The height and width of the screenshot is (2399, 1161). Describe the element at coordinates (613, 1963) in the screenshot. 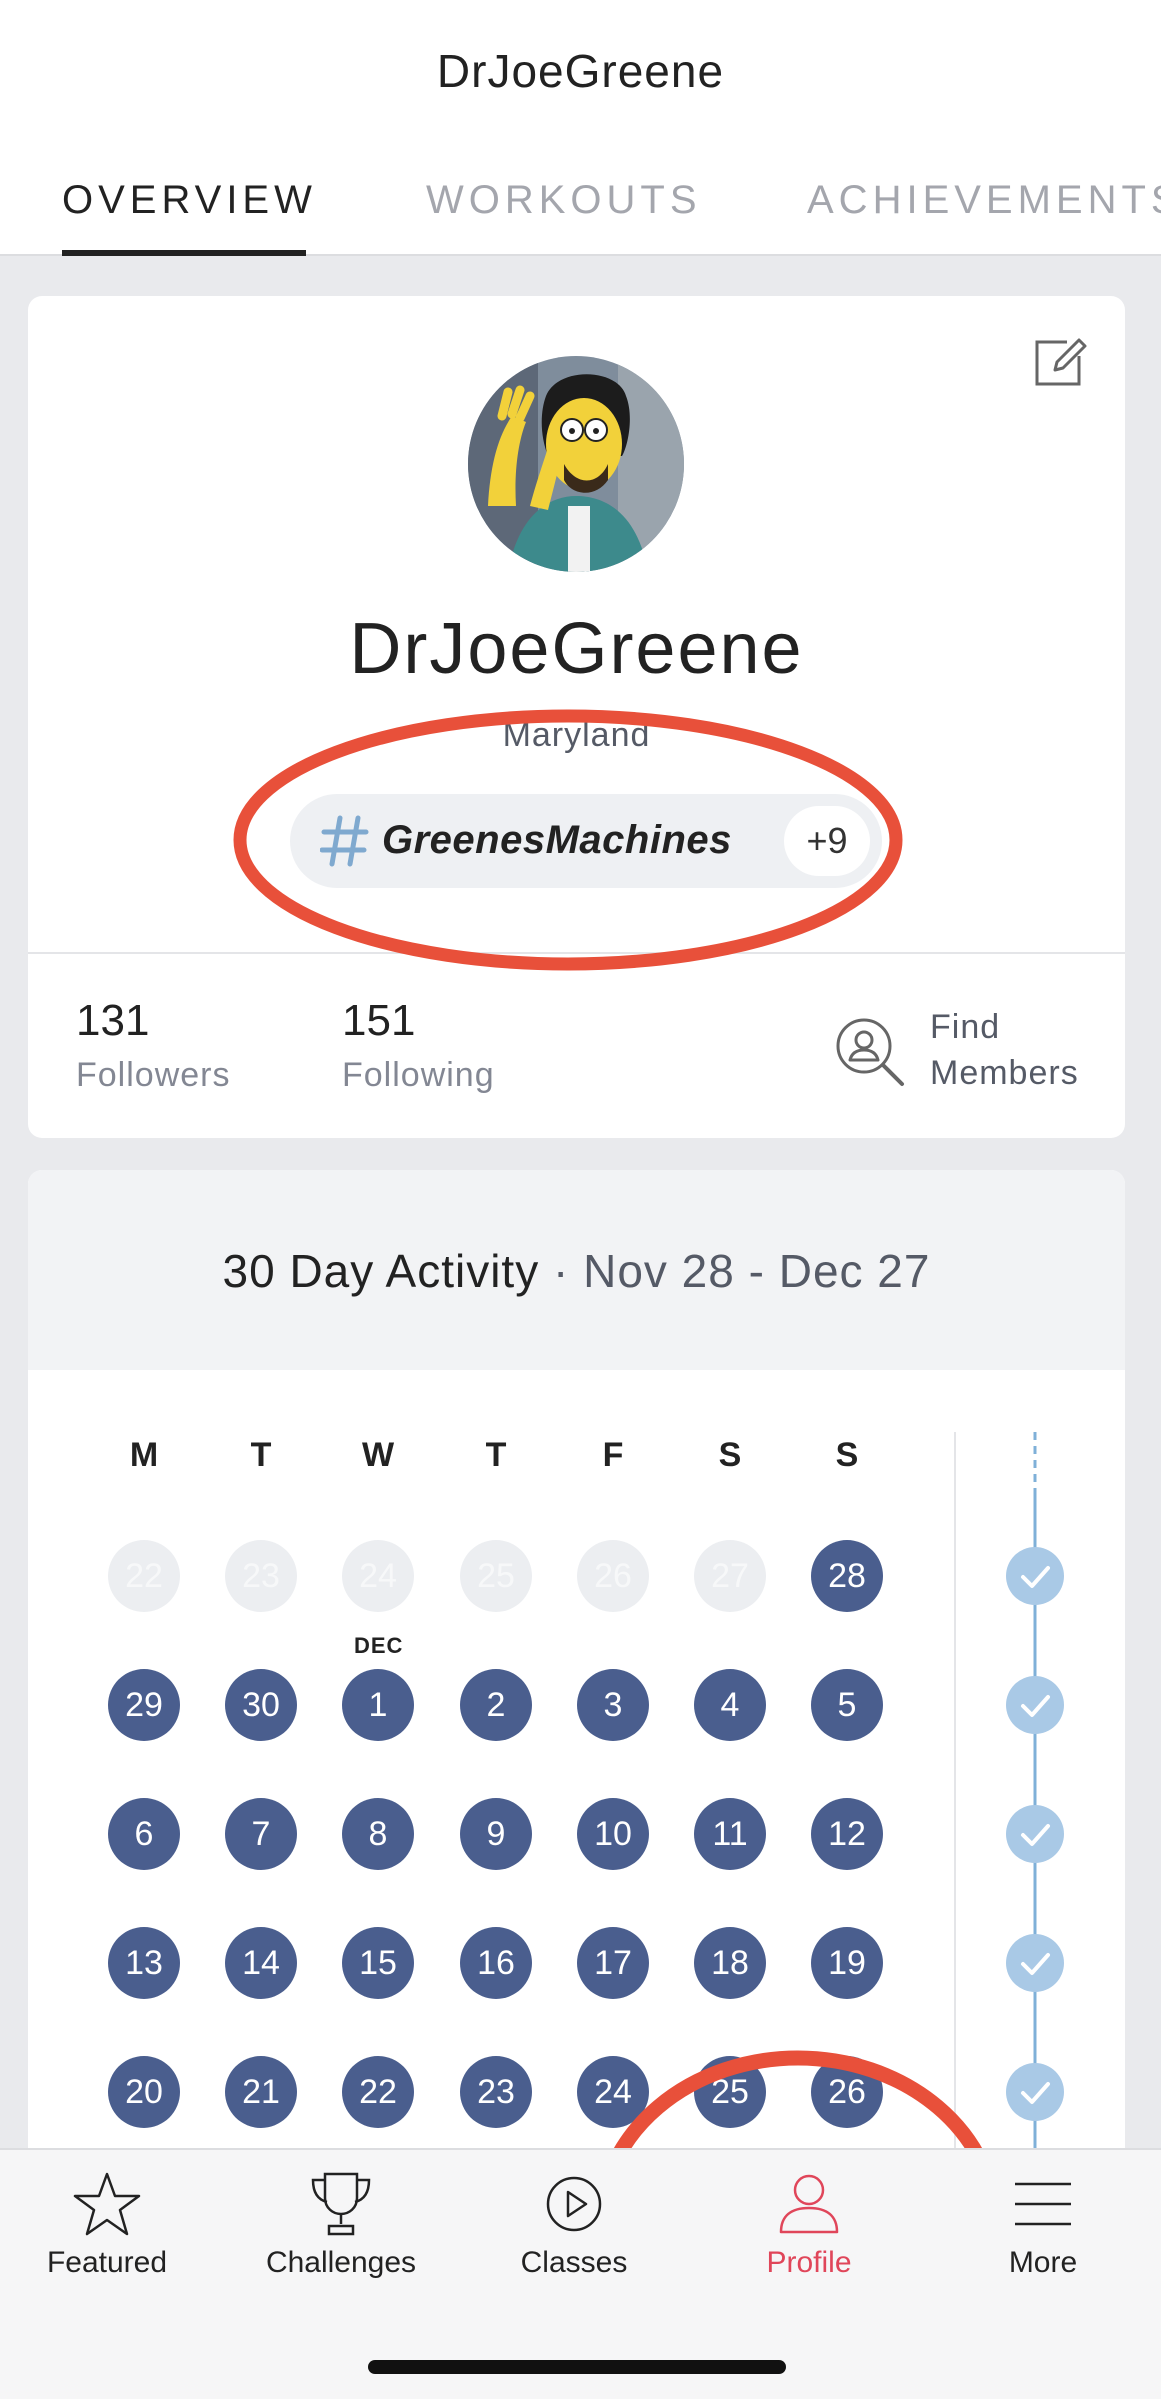

I see `calendar-day: 17` at that location.